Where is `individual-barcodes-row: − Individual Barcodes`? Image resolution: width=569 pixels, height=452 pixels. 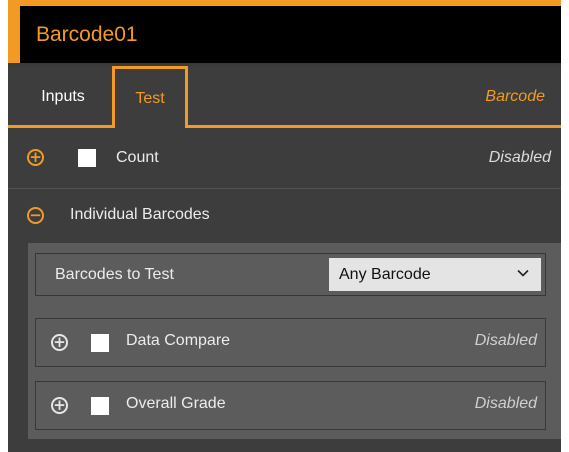 individual-barcodes-row: − Individual Barcodes is located at coordinates (284, 216).